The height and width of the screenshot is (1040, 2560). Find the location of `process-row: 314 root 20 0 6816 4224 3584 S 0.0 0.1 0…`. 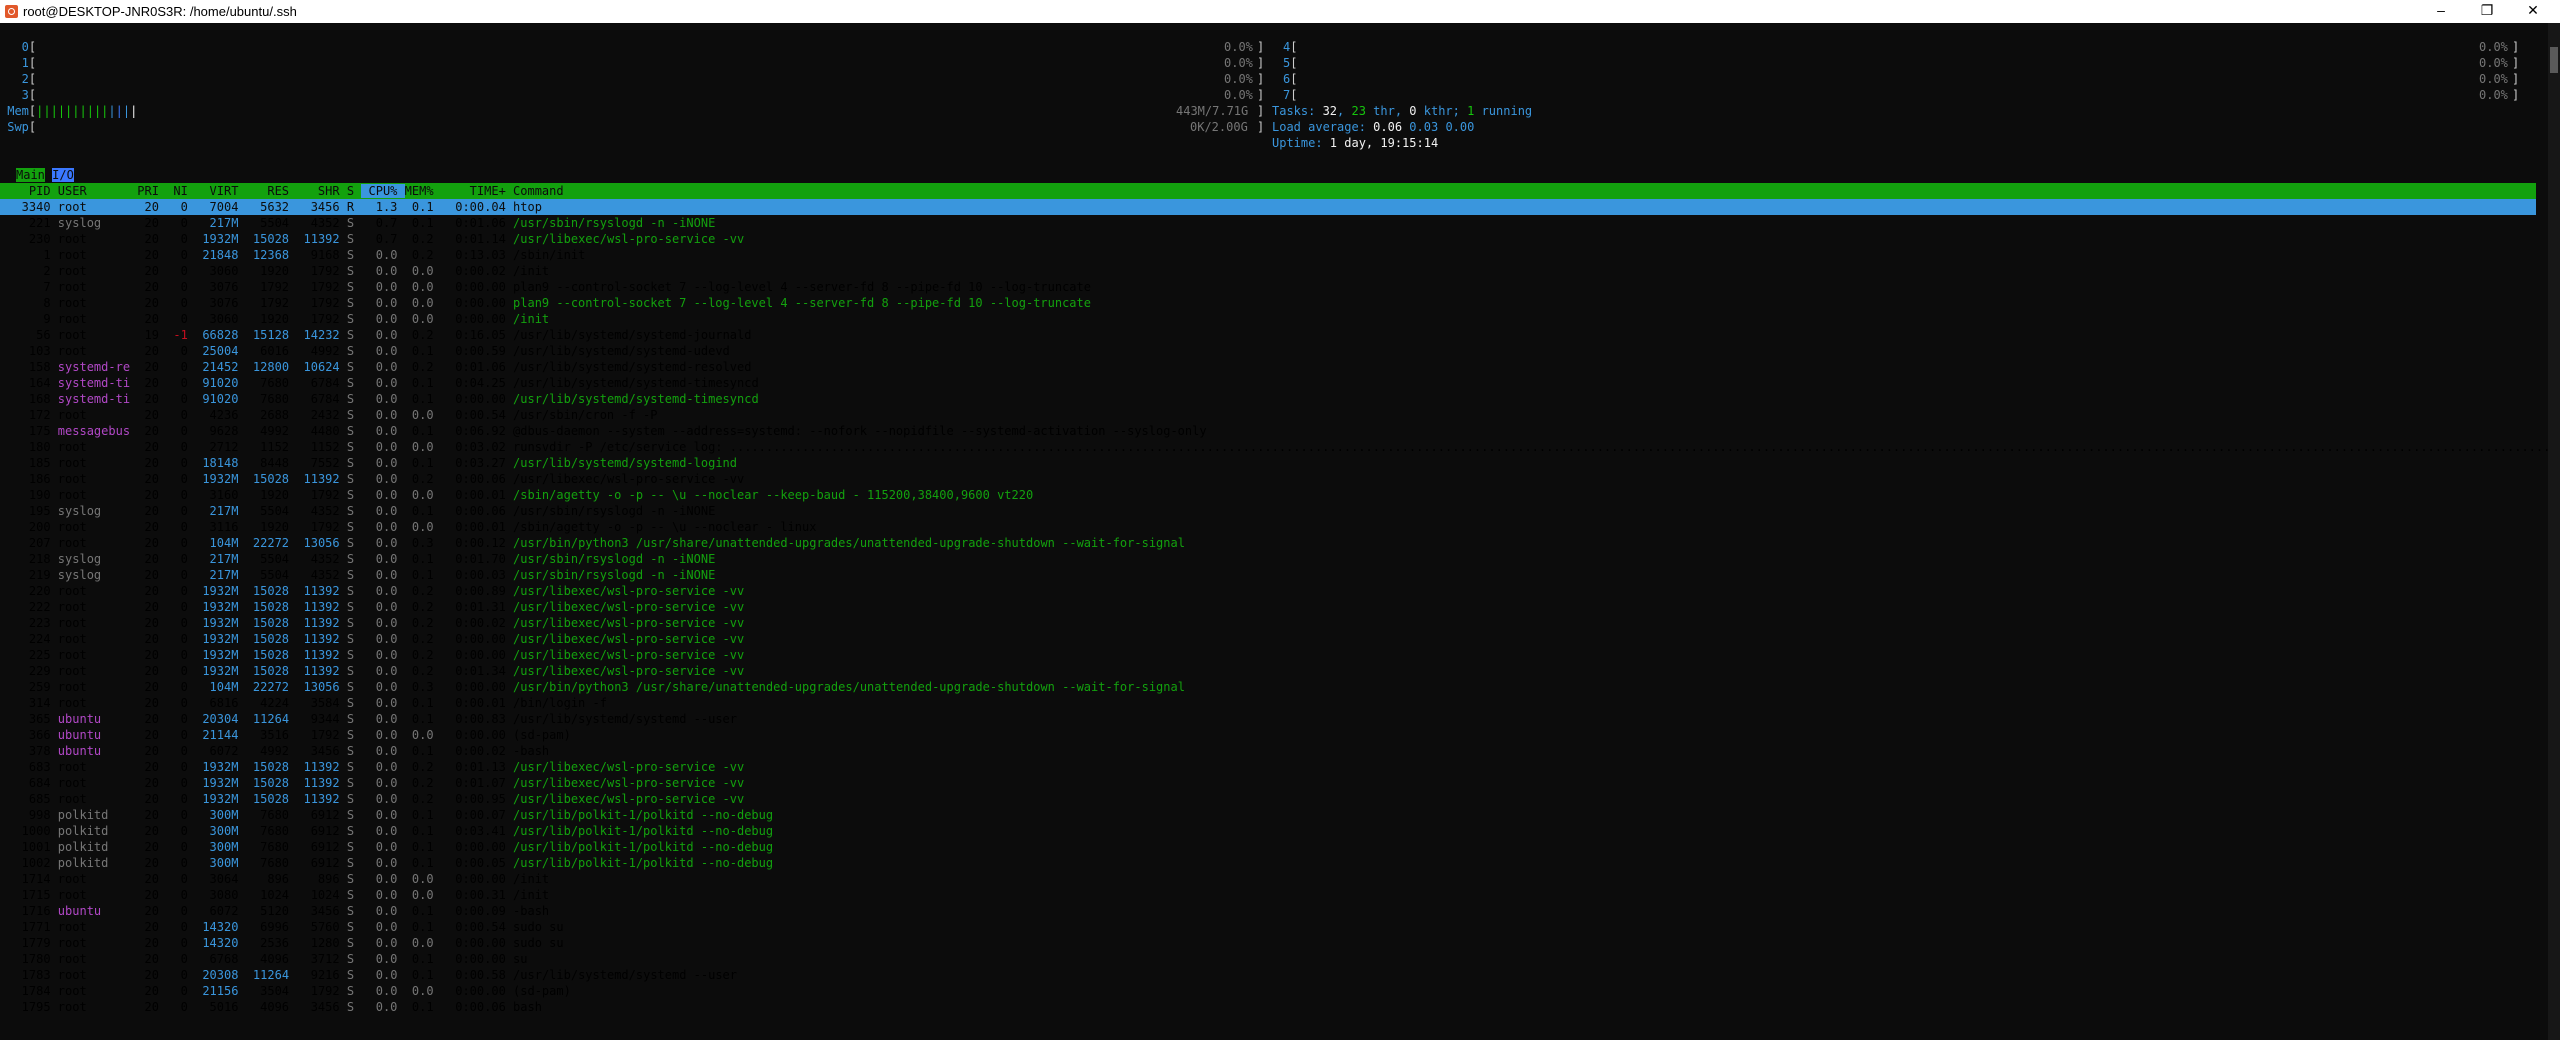

process-row: 314 root 20 0 6816 4224 3584 S 0.0 0.1 0… is located at coordinates (1268, 703).